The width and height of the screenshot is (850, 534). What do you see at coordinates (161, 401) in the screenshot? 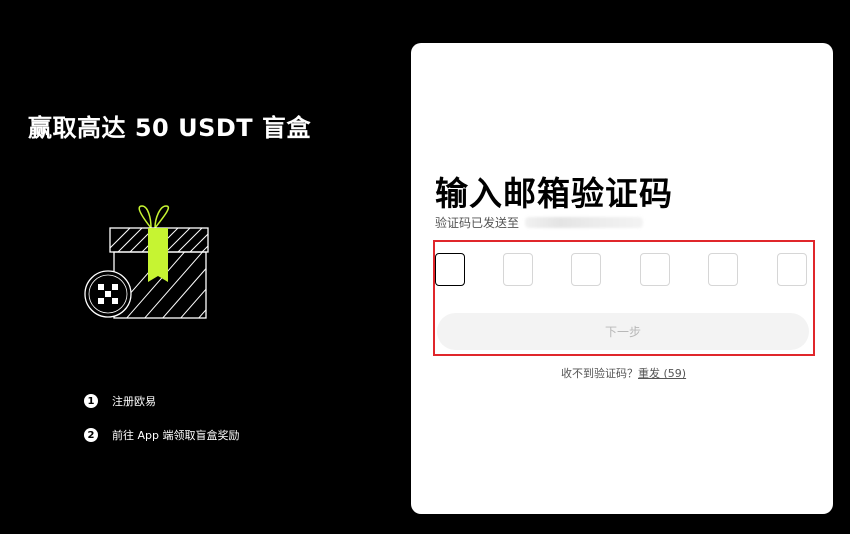
I see `step-item: 1 注册欧易` at bounding box center [161, 401].